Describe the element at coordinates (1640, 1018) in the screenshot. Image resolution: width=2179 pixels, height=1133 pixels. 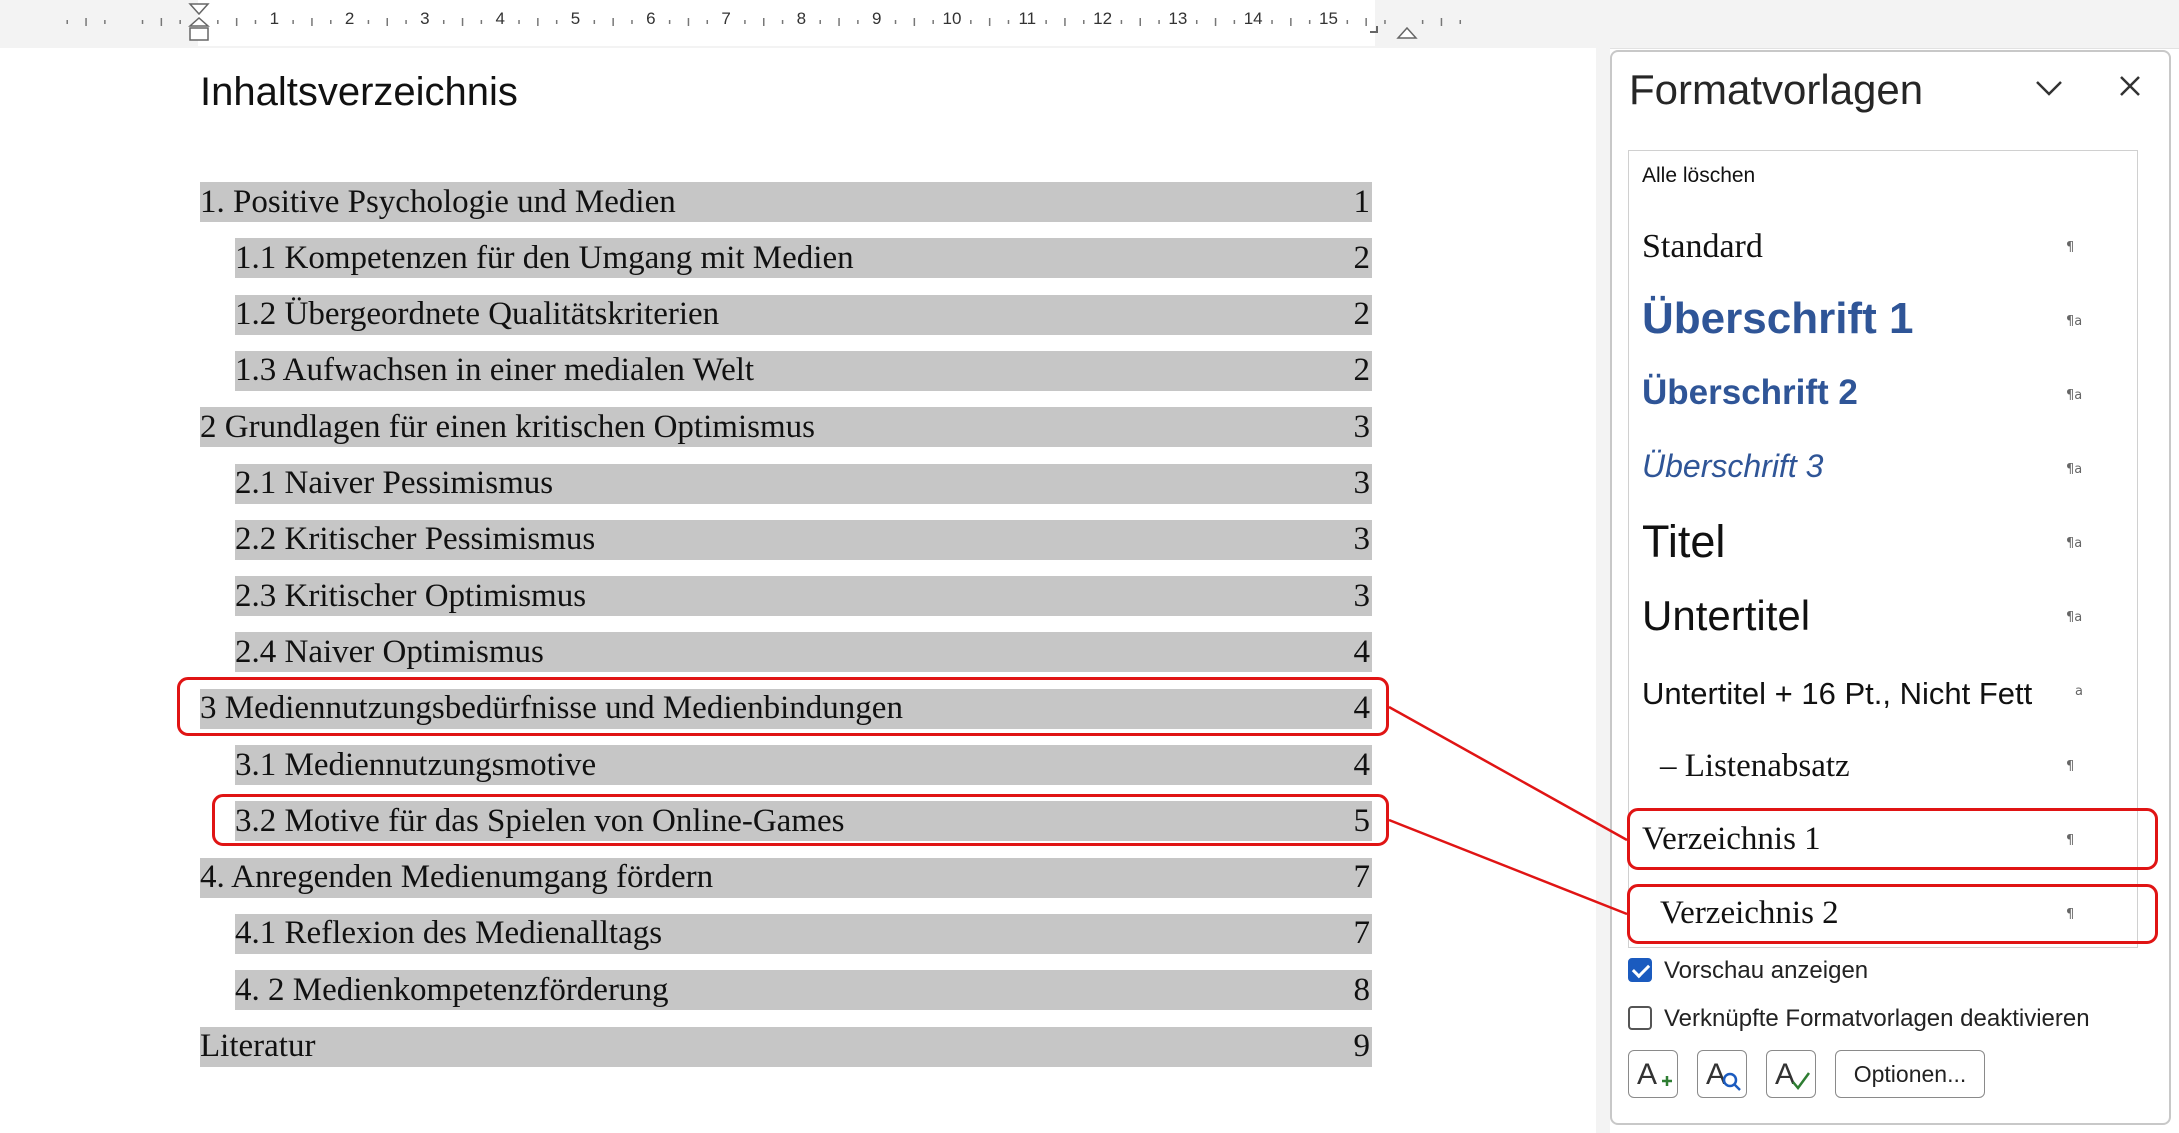
I see `disable-linked-styles-checkbox` at that location.